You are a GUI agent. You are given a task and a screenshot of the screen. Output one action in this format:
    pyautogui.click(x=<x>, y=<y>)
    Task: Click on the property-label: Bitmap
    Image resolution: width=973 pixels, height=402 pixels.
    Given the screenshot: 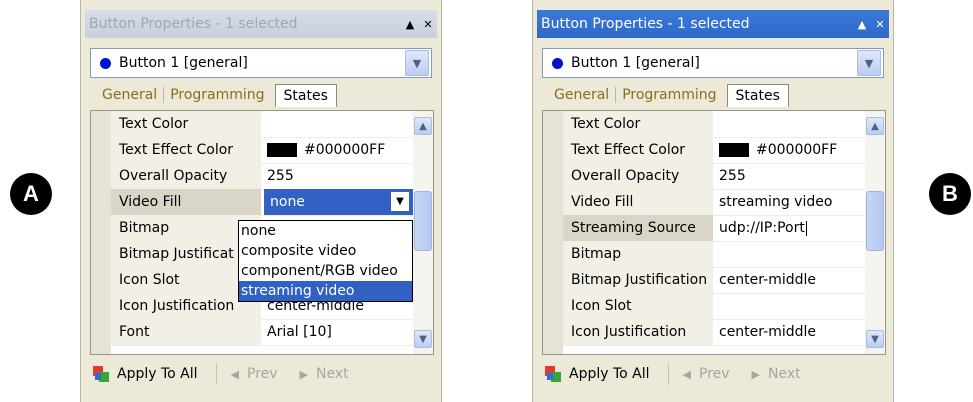 What is the action you would take?
    pyautogui.click(x=638, y=254)
    